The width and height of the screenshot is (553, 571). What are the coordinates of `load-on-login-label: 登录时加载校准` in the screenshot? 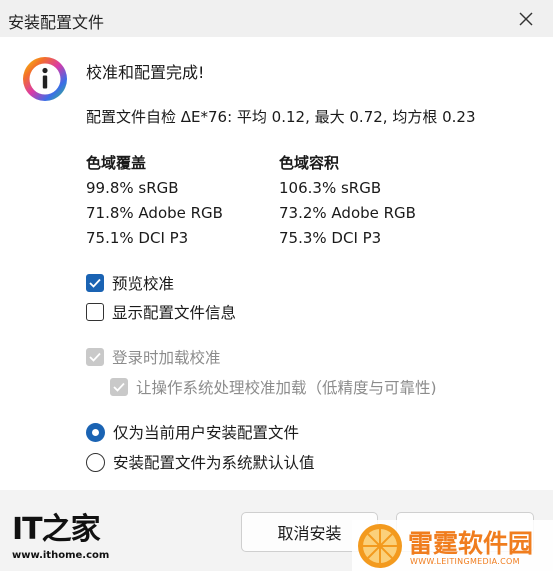 It's located at (166, 358).